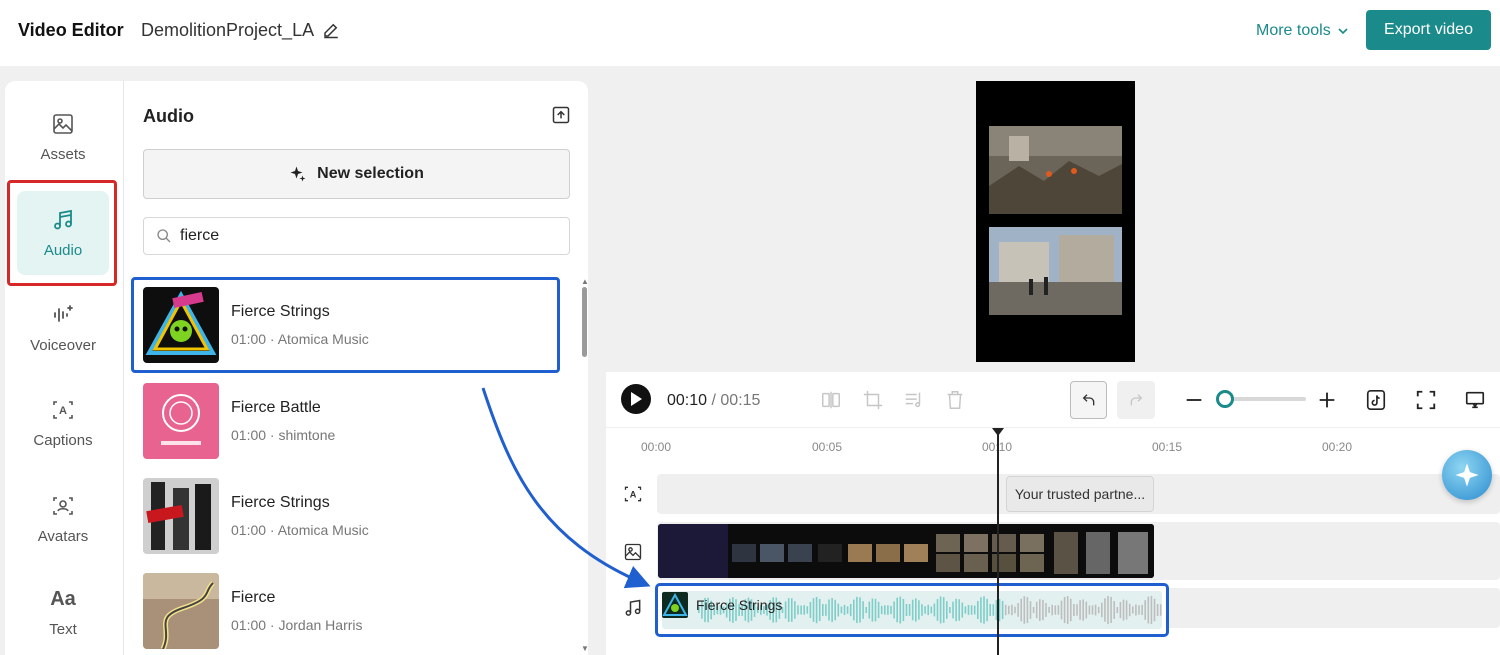 The image size is (1500, 655). Describe the element at coordinates (675, 605) in the screenshot. I see `audio-clip-thumbnail` at that location.